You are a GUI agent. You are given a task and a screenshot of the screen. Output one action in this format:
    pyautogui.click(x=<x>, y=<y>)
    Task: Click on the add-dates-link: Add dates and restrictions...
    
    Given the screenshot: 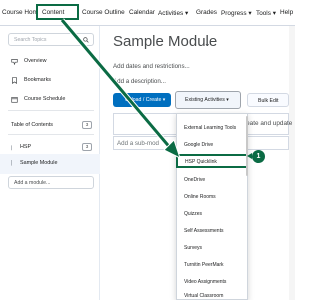 What is the action you would take?
    pyautogui.click(x=151, y=66)
    